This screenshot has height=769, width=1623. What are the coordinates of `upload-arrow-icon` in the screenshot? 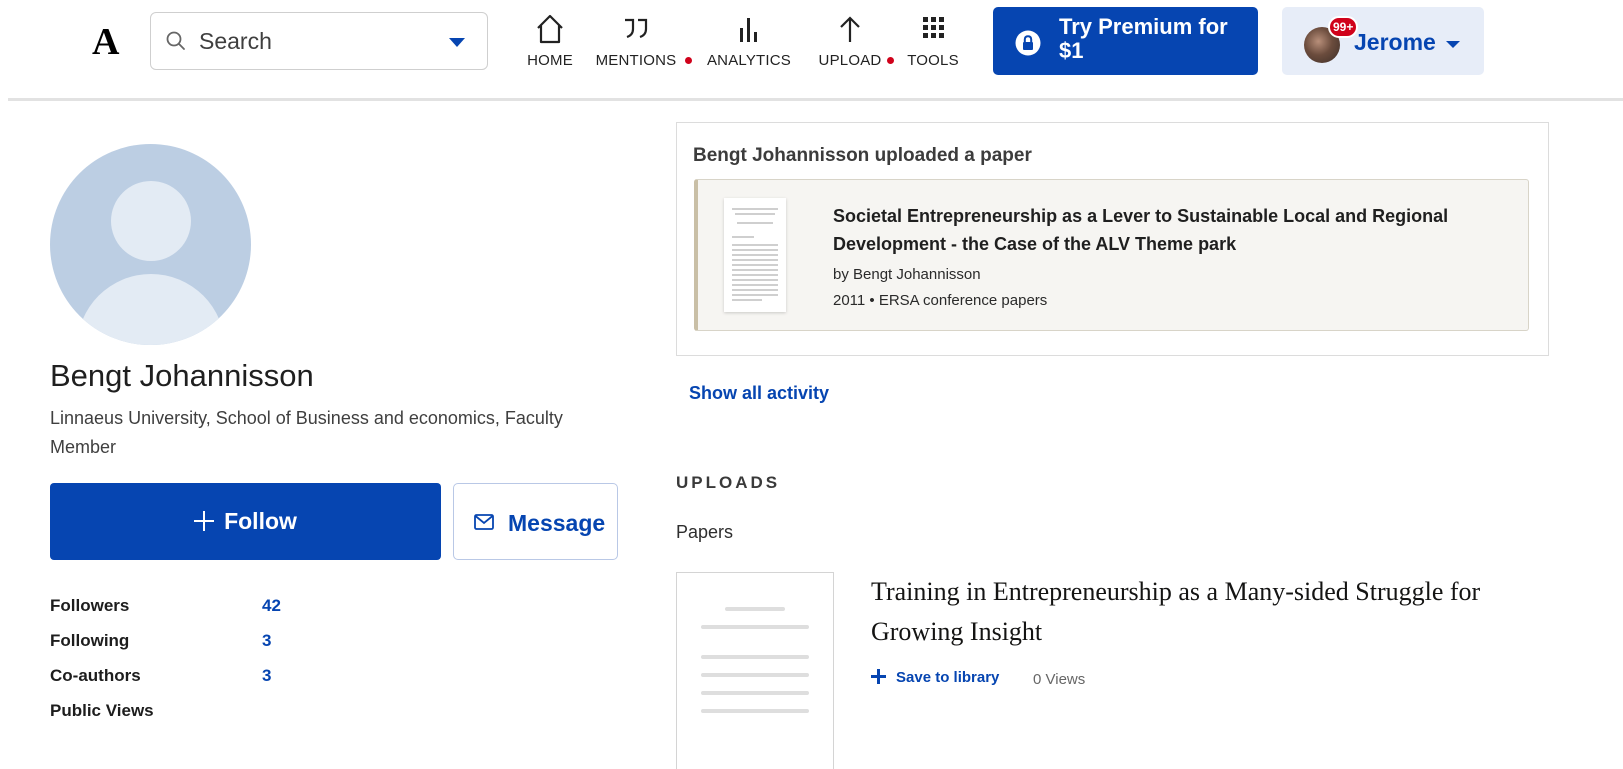 It's located at (850, 29).